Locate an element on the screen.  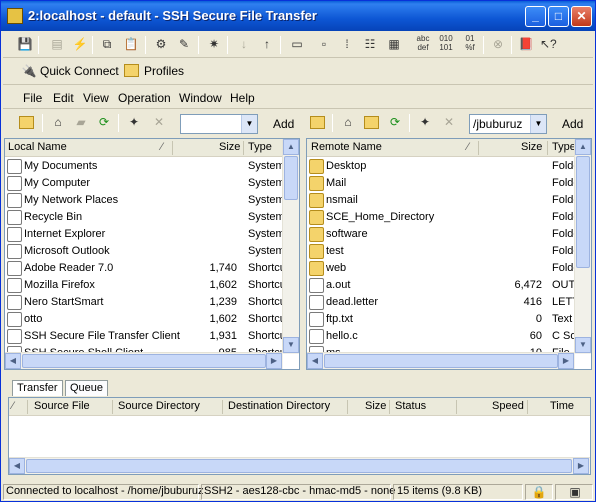
copy-icon: ⧉ is located at coordinates (107, 44).